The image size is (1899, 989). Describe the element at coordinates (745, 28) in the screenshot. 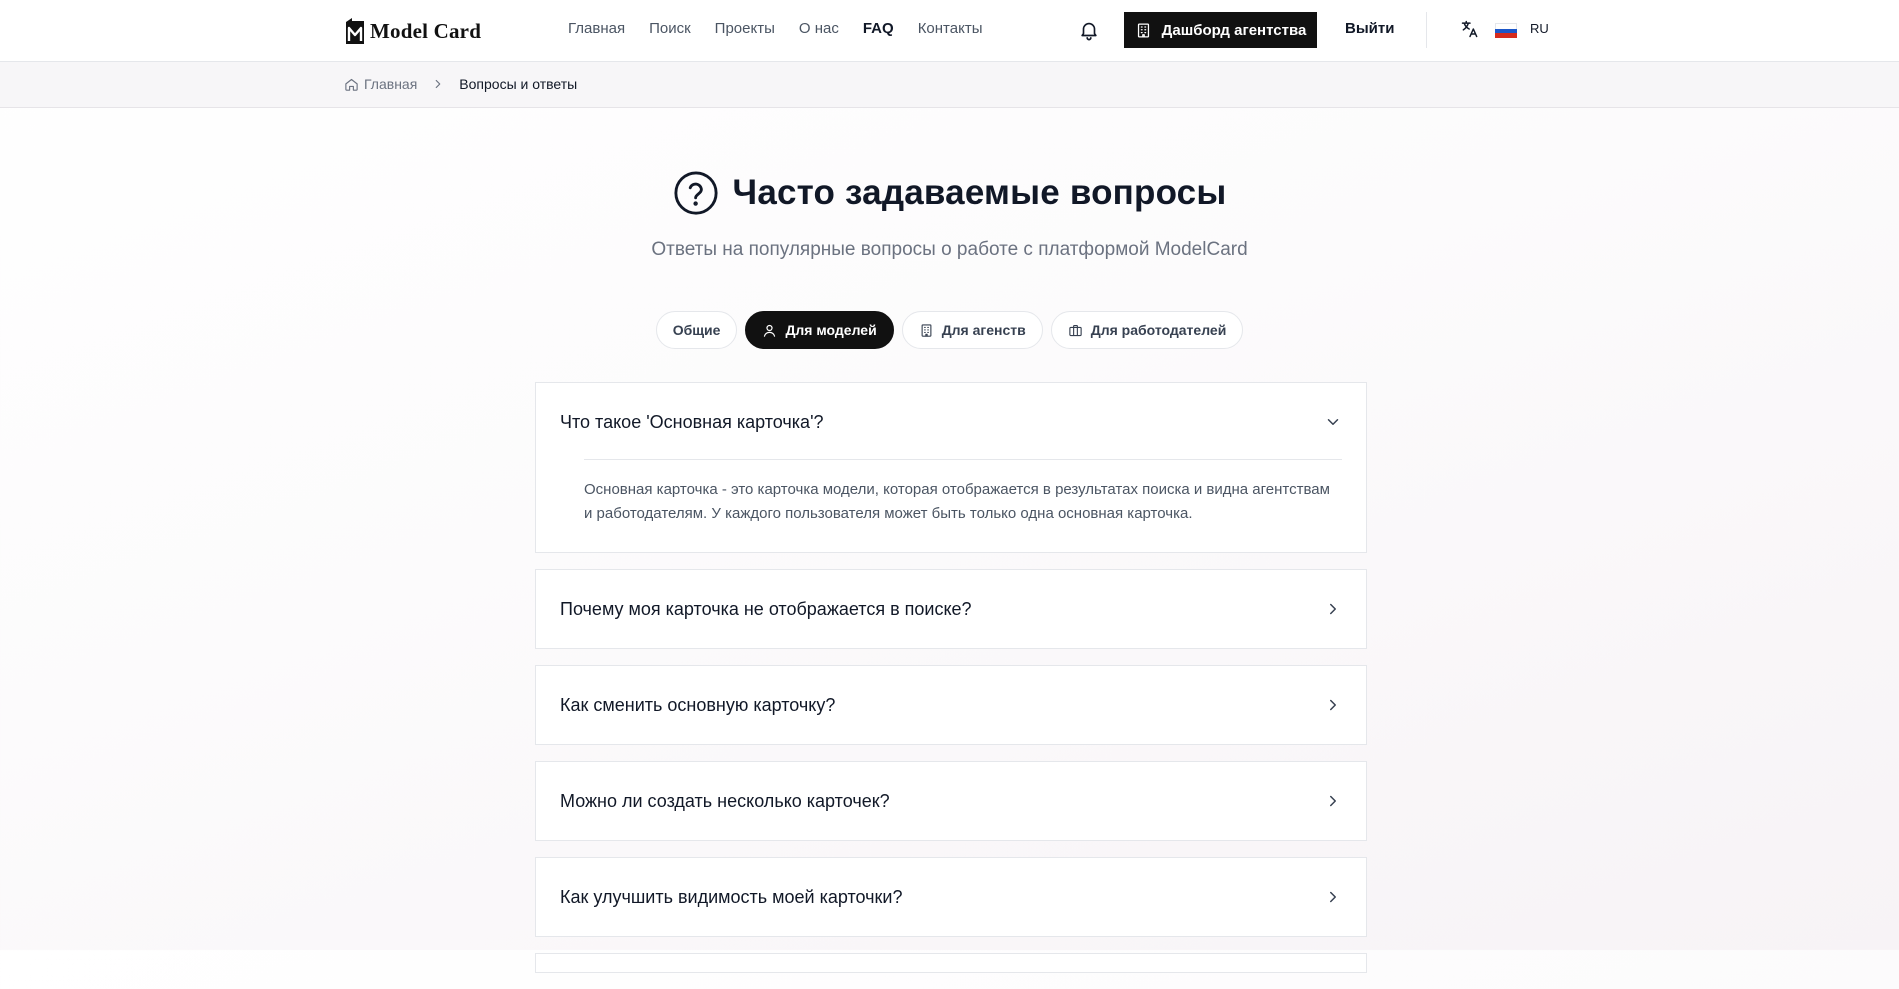

I see `nav-projects: Проекты` at that location.